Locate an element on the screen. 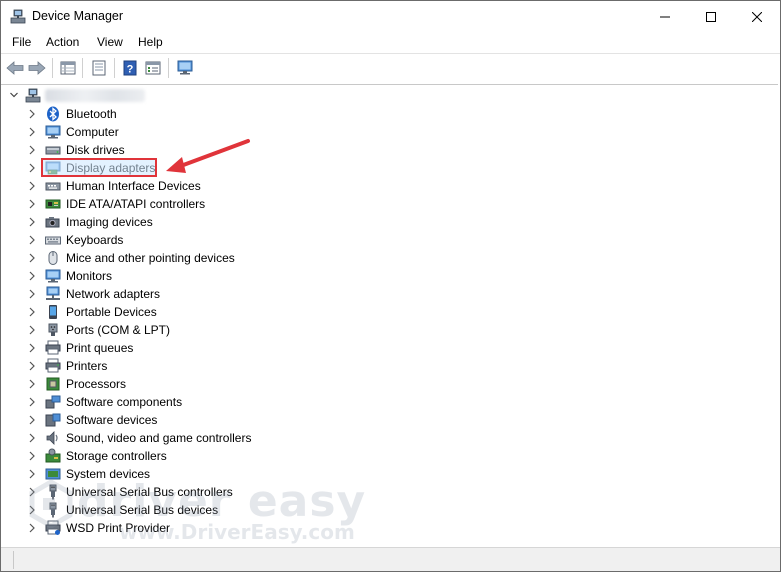 The width and height of the screenshot is (781, 572). document-icon is located at coordinates (99, 68).